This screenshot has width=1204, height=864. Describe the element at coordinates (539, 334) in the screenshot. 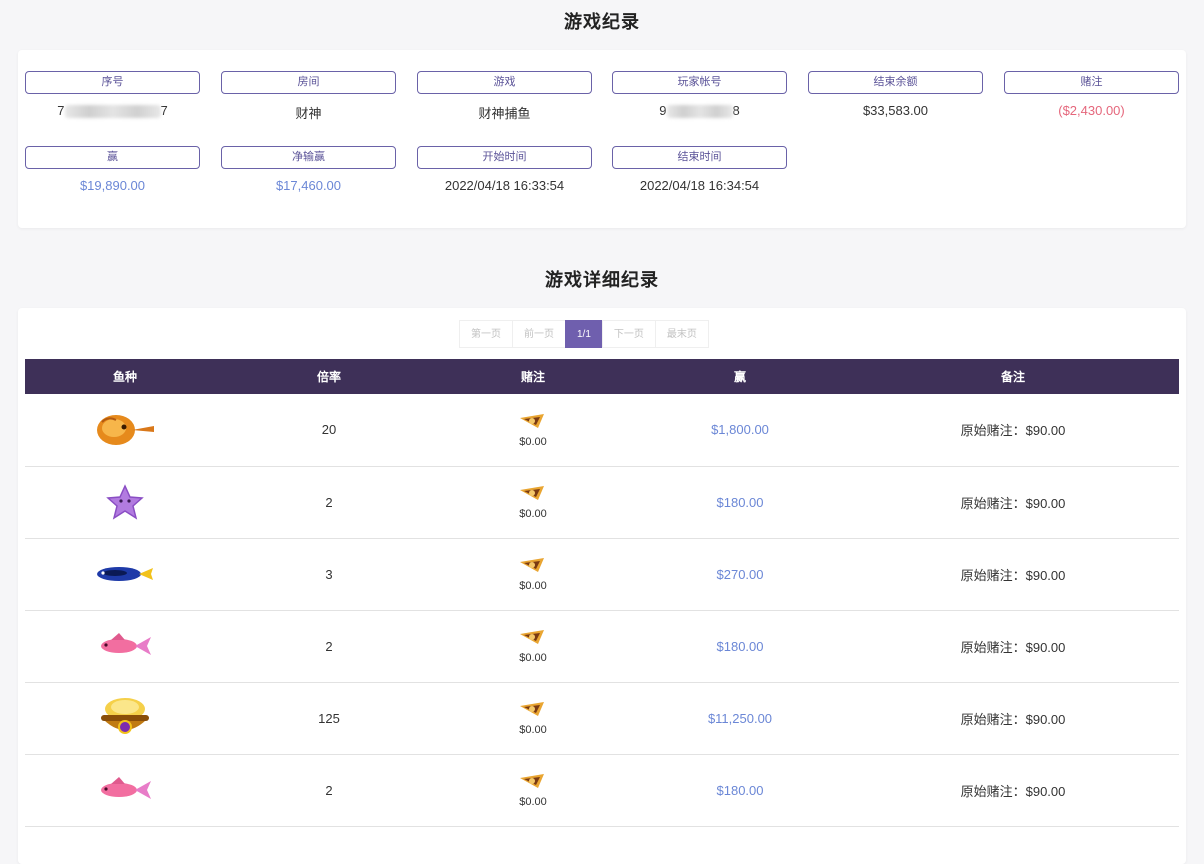

I see `prev-page-button: 前一页` at that location.